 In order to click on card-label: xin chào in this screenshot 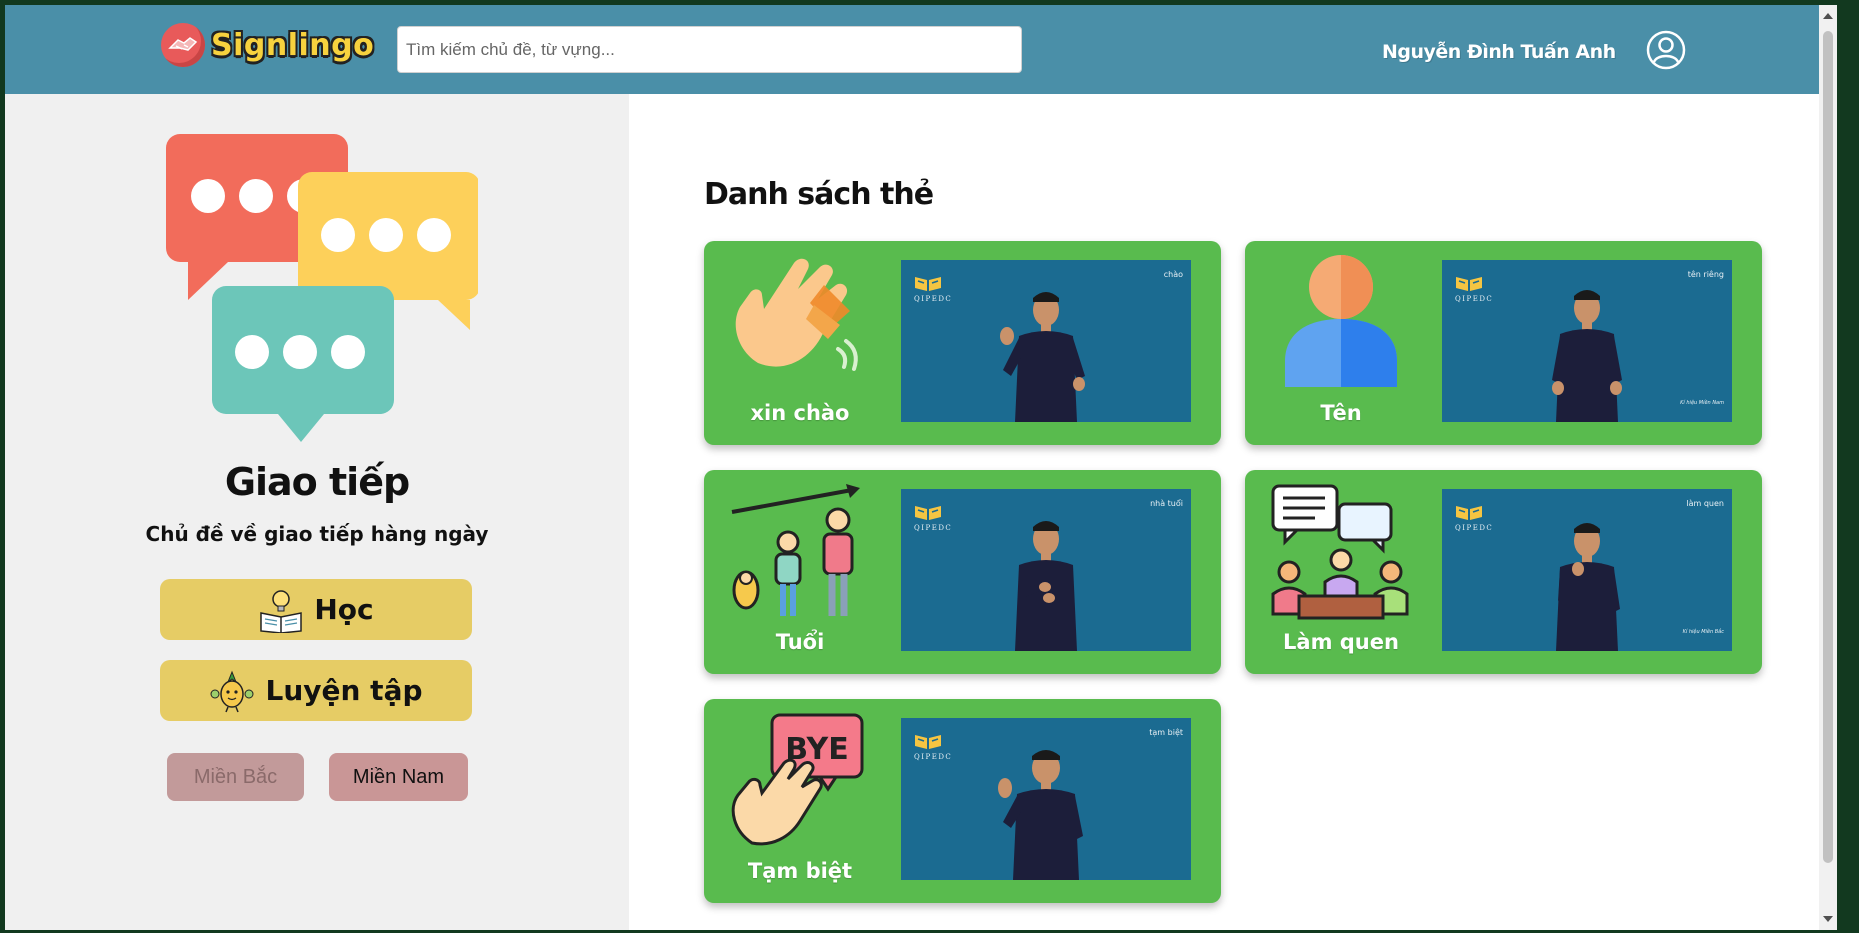, I will do `click(800, 413)`.